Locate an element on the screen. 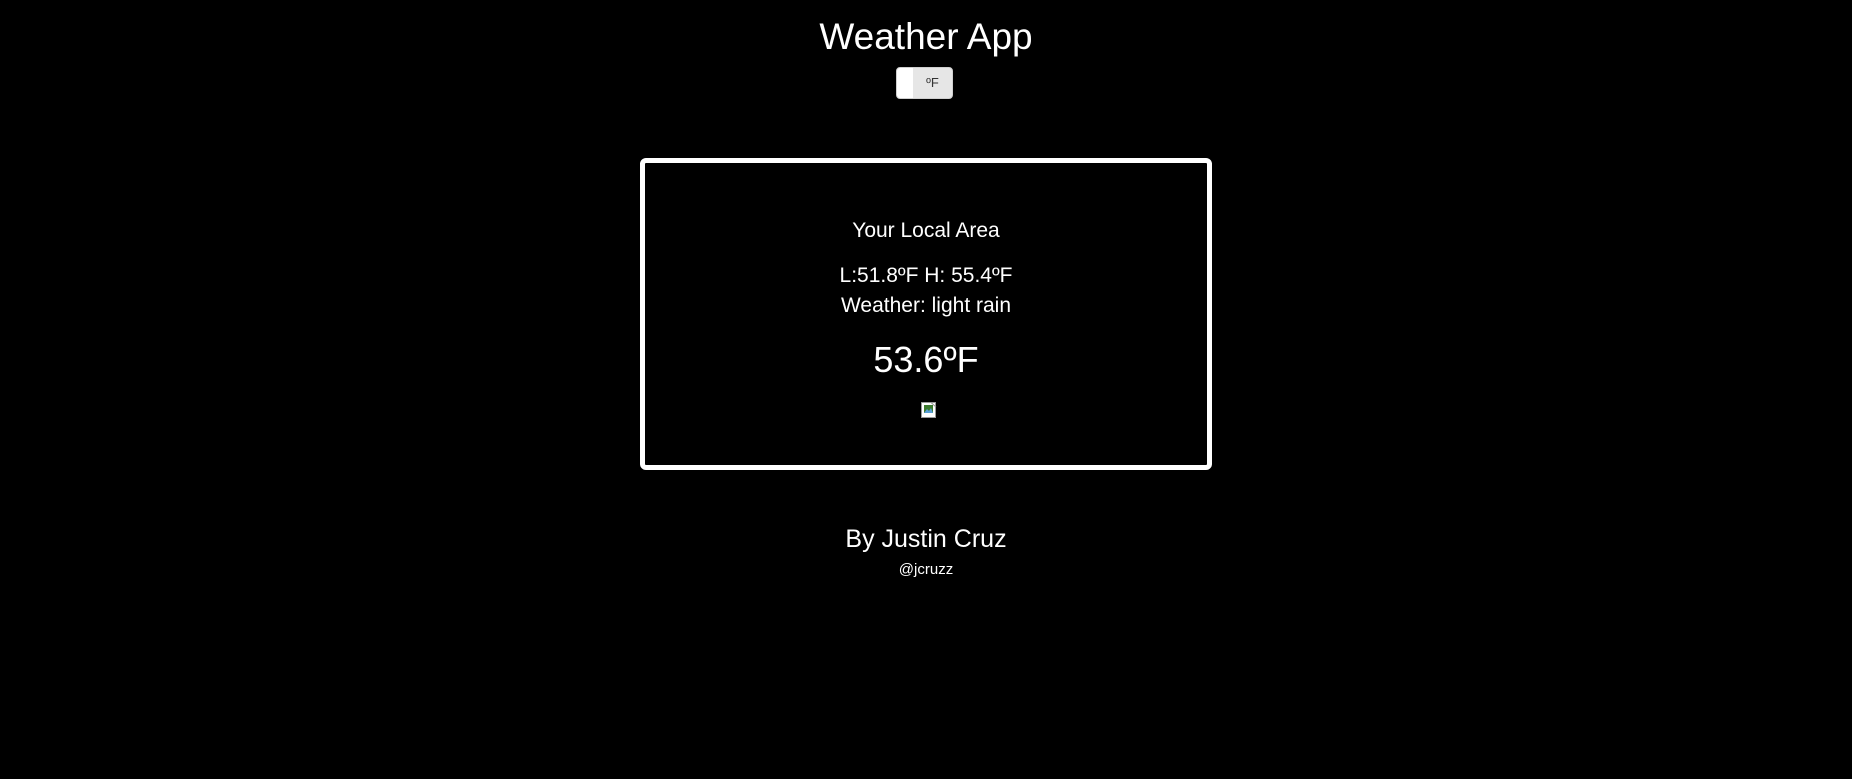 The height and width of the screenshot is (779, 1852). broken-image-icon is located at coordinates (929, 410).